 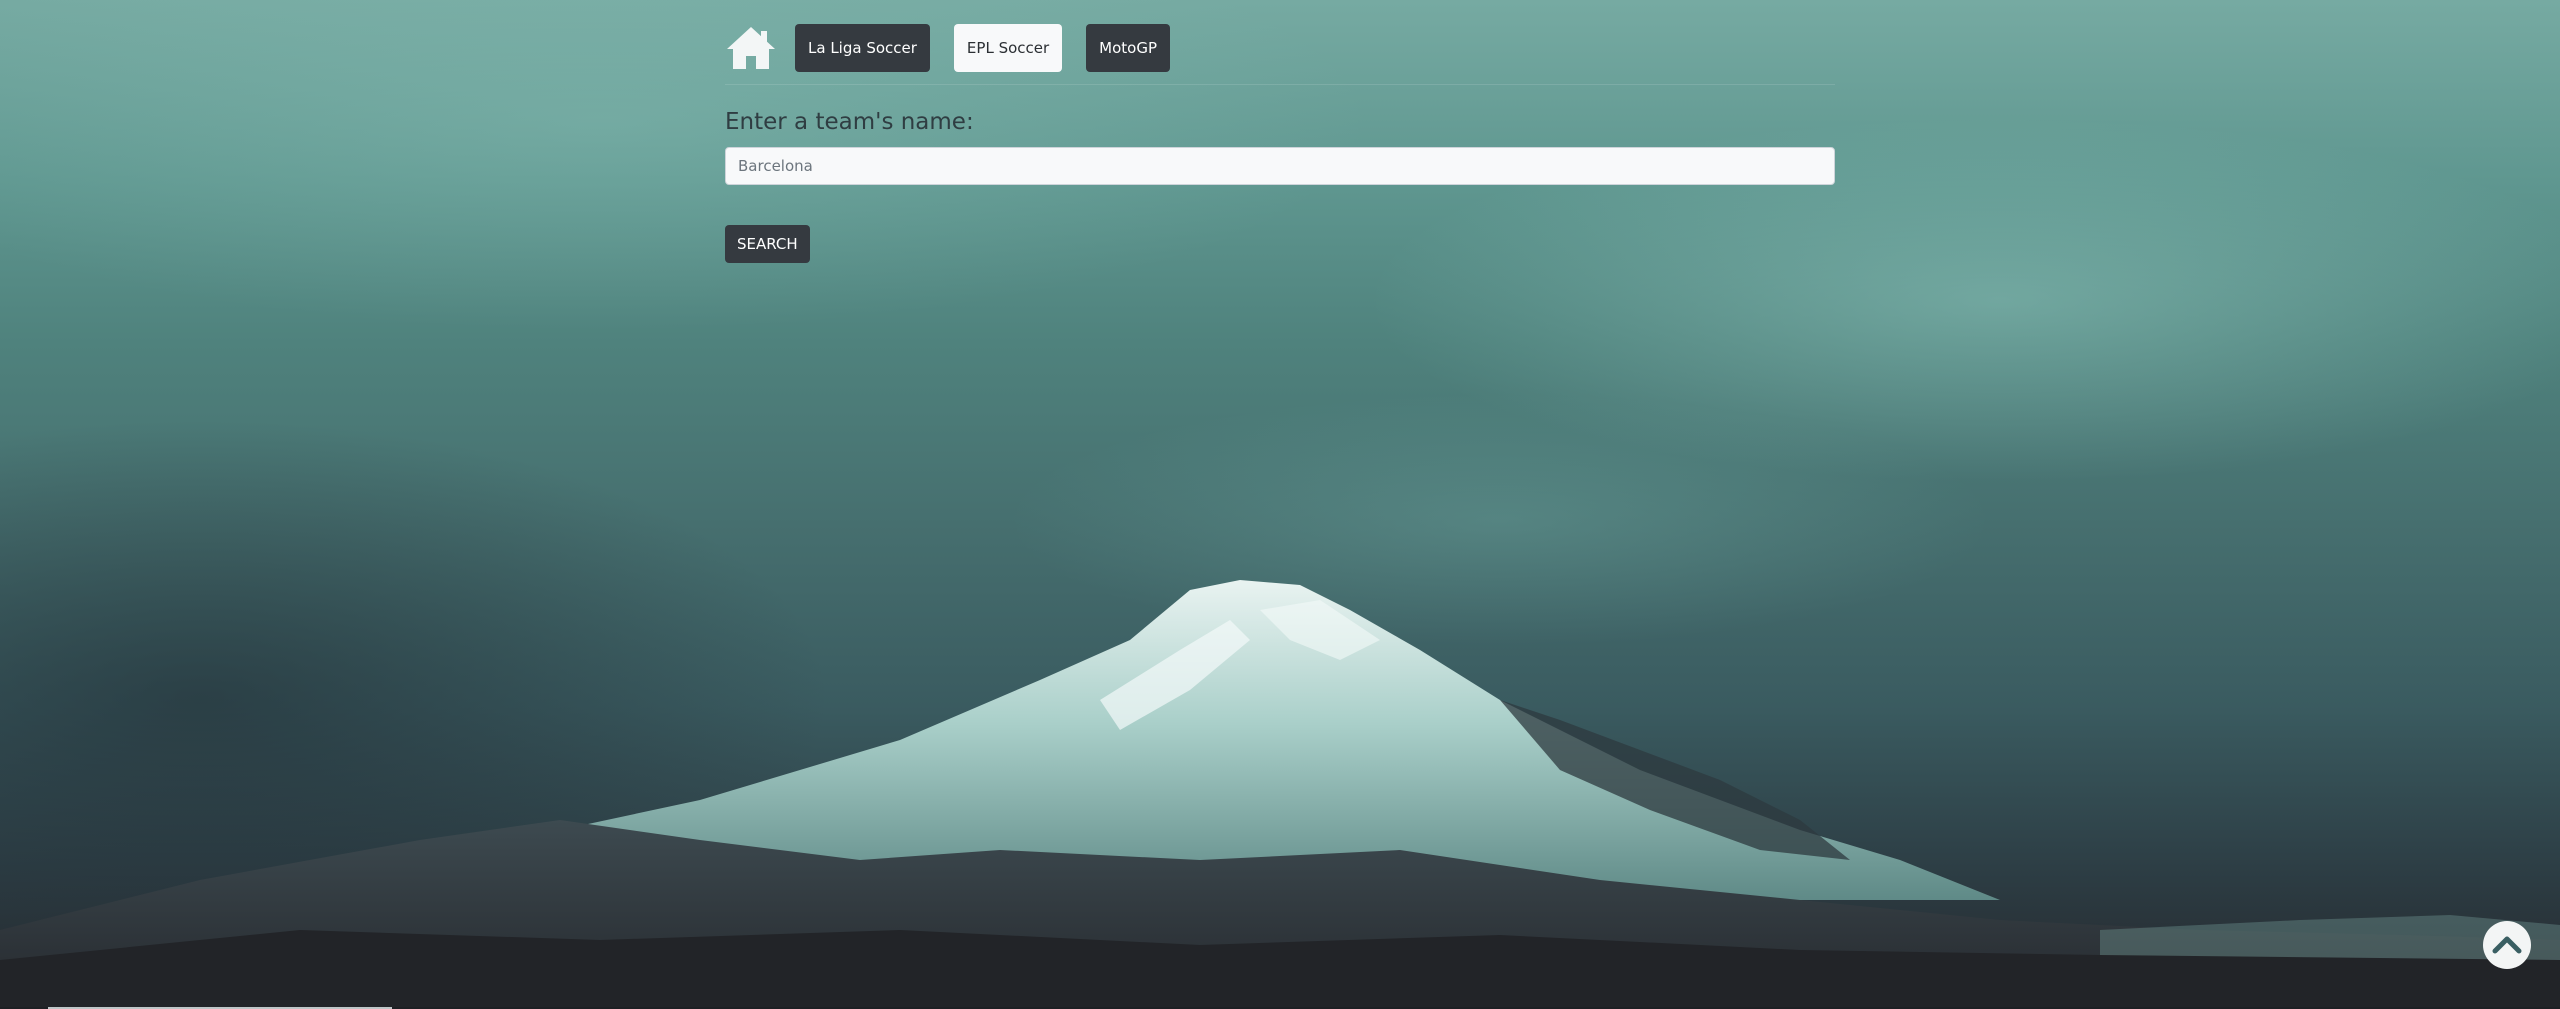 I want to click on search-button: SEARCH, so click(x=767, y=244).